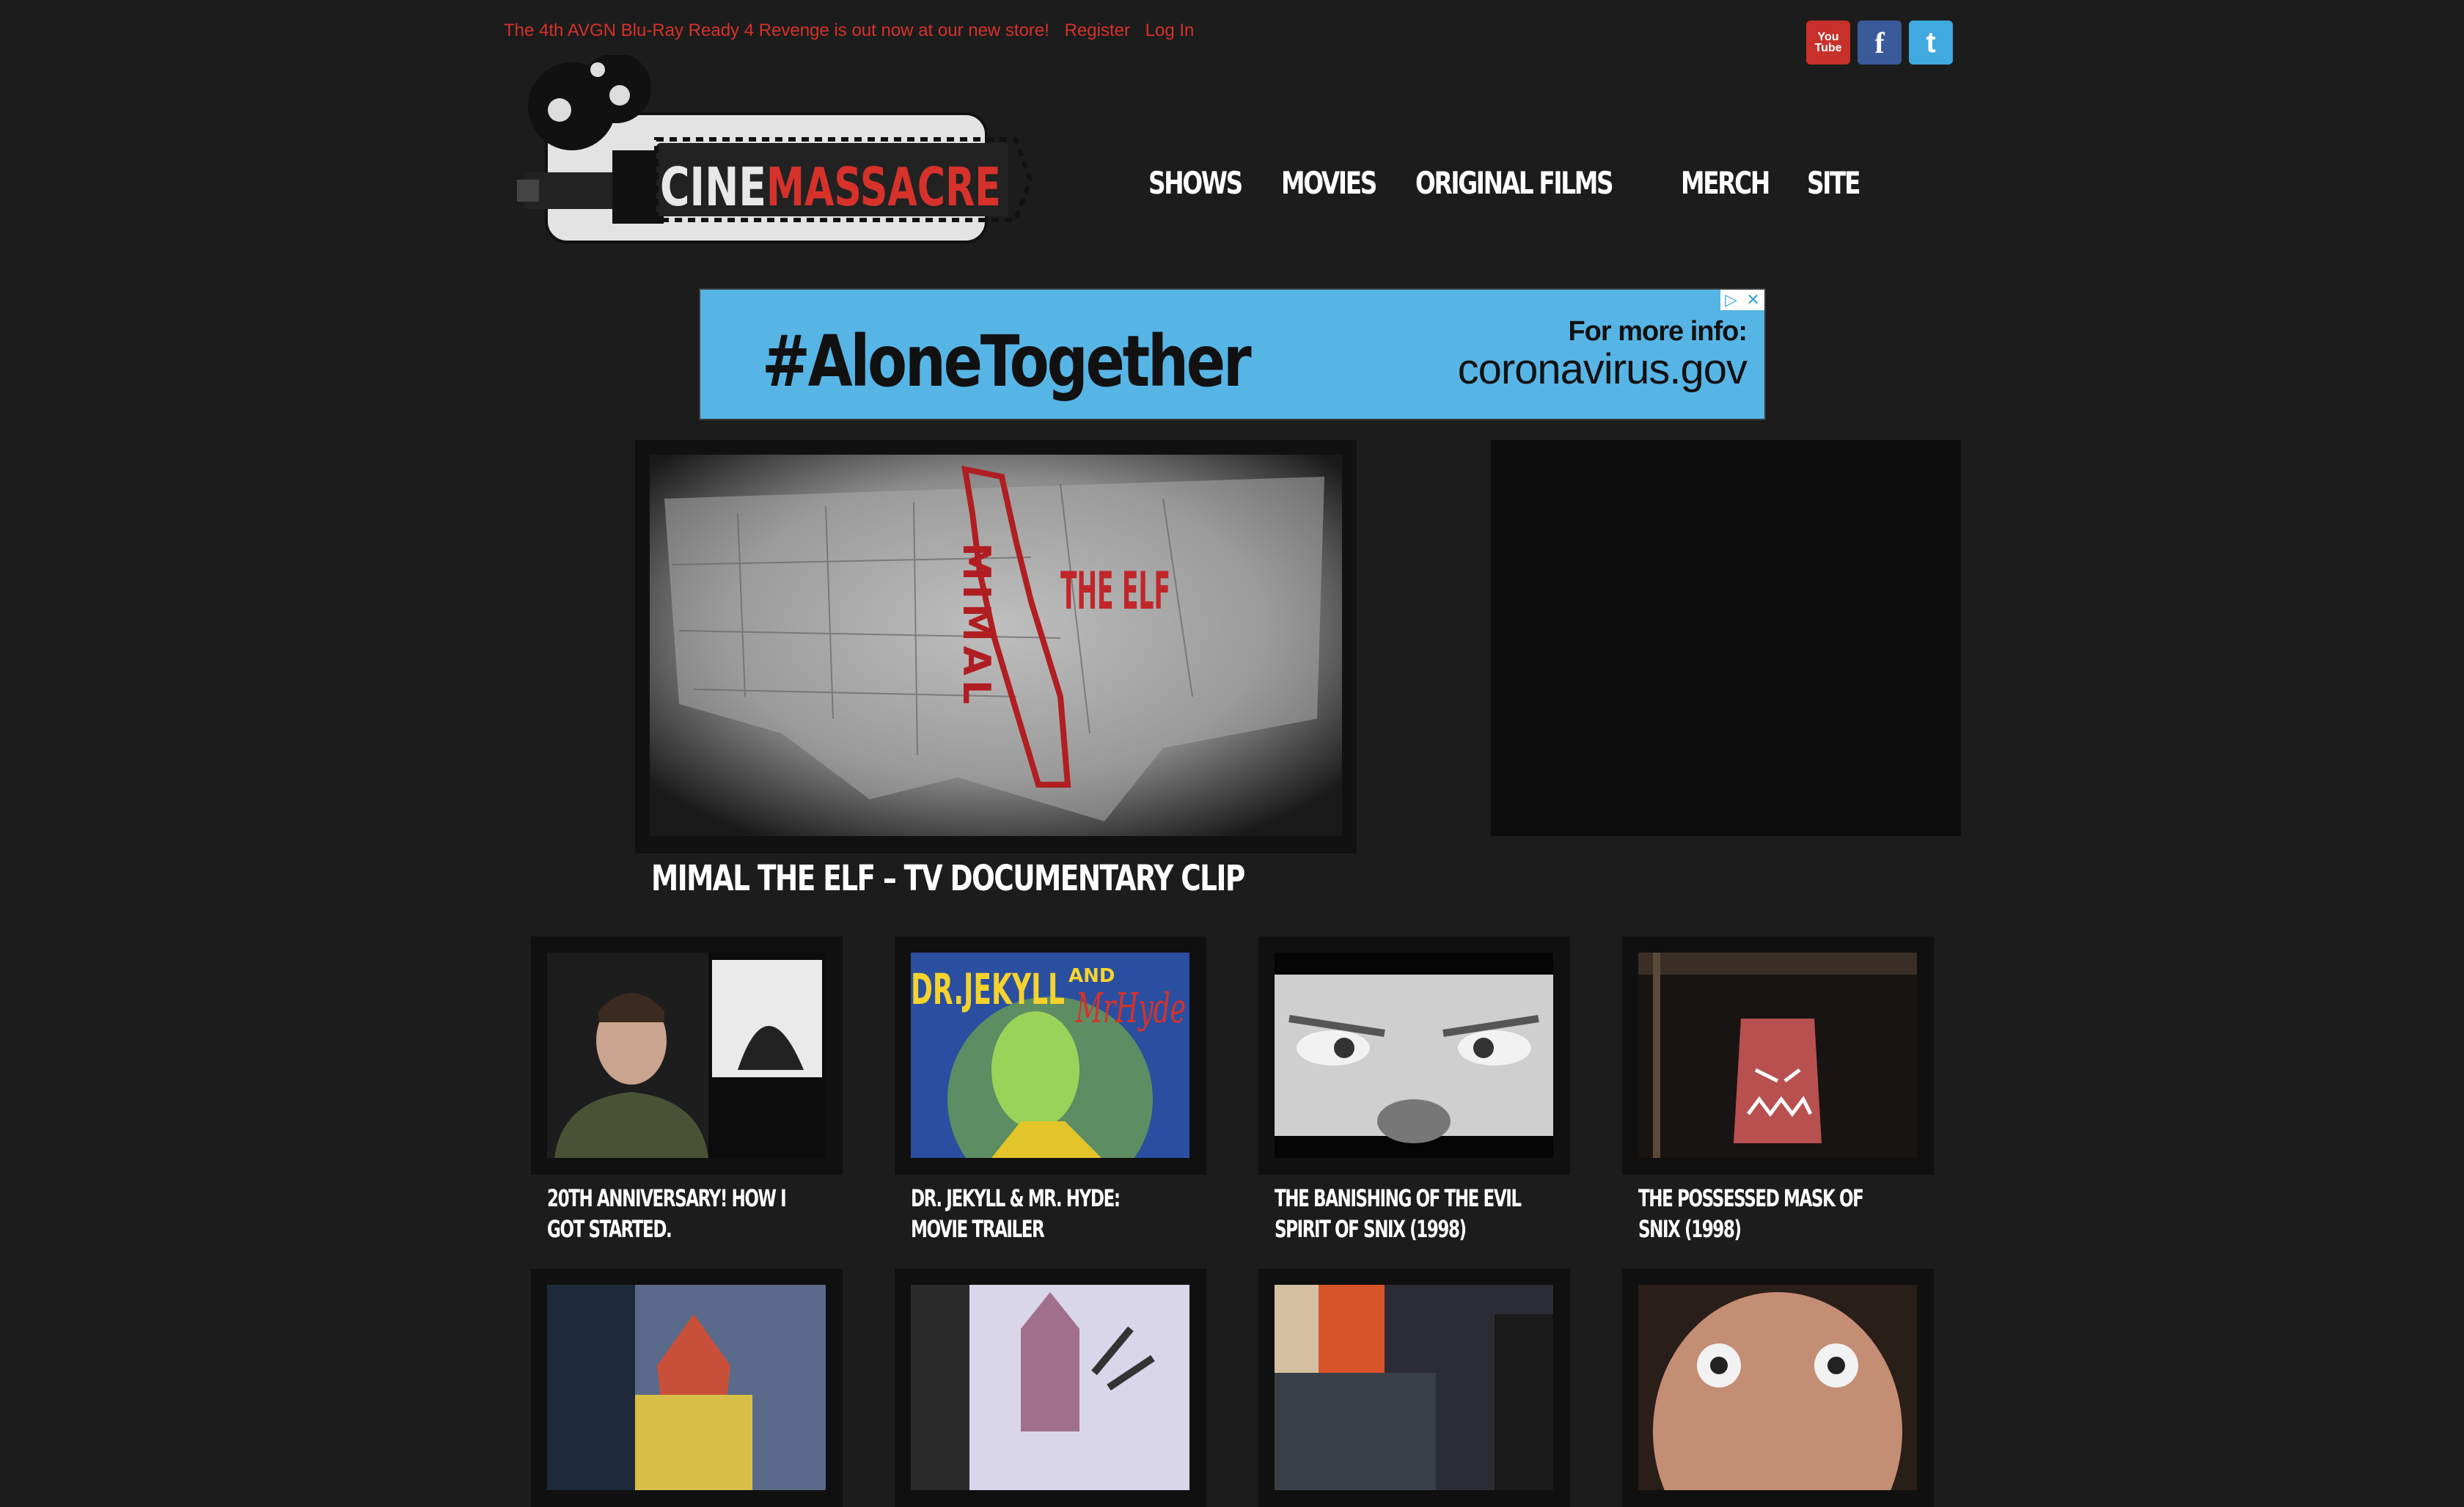  What do you see at coordinates (1195, 183) in the screenshot?
I see `nav-shows: SHOWS` at bounding box center [1195, 183].